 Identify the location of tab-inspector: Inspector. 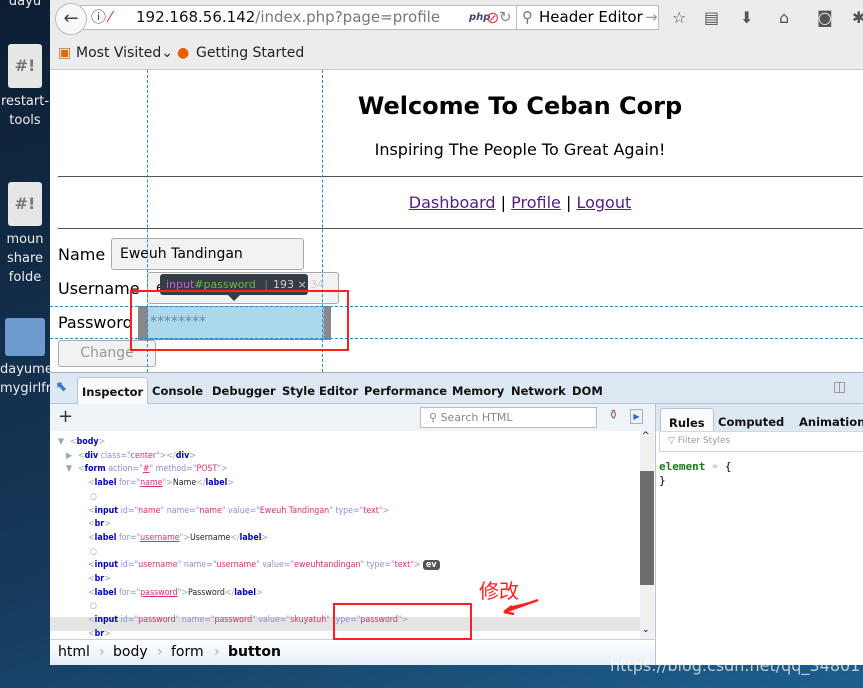
(113, 391).